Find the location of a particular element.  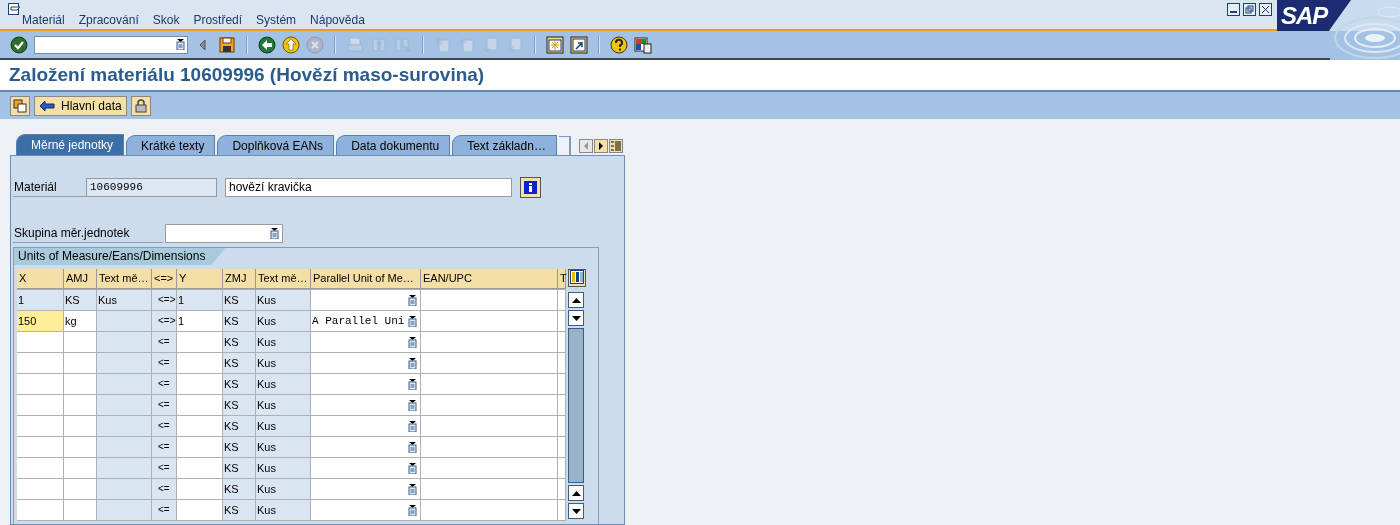

info-button is located at coordinates (530, 187).